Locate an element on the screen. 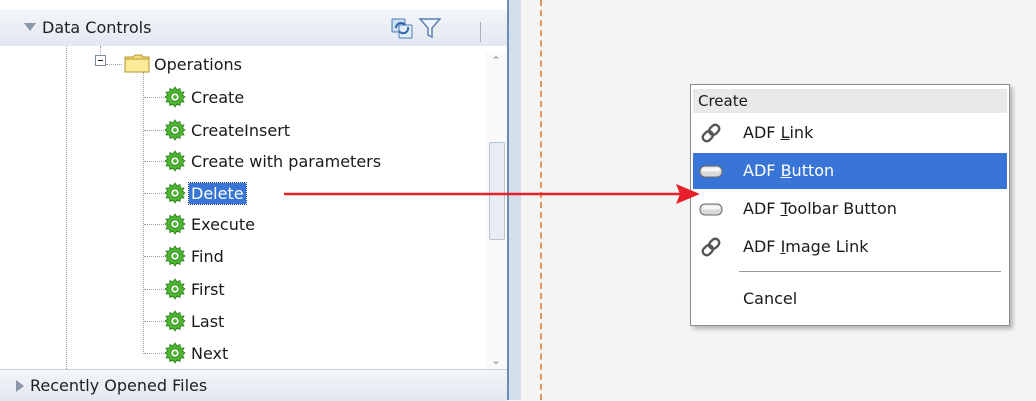 Image resolution: width=1036 pixels, height=401 pixels. menu-item-adf-link: ADF Link is located at coordinates (850, 133).